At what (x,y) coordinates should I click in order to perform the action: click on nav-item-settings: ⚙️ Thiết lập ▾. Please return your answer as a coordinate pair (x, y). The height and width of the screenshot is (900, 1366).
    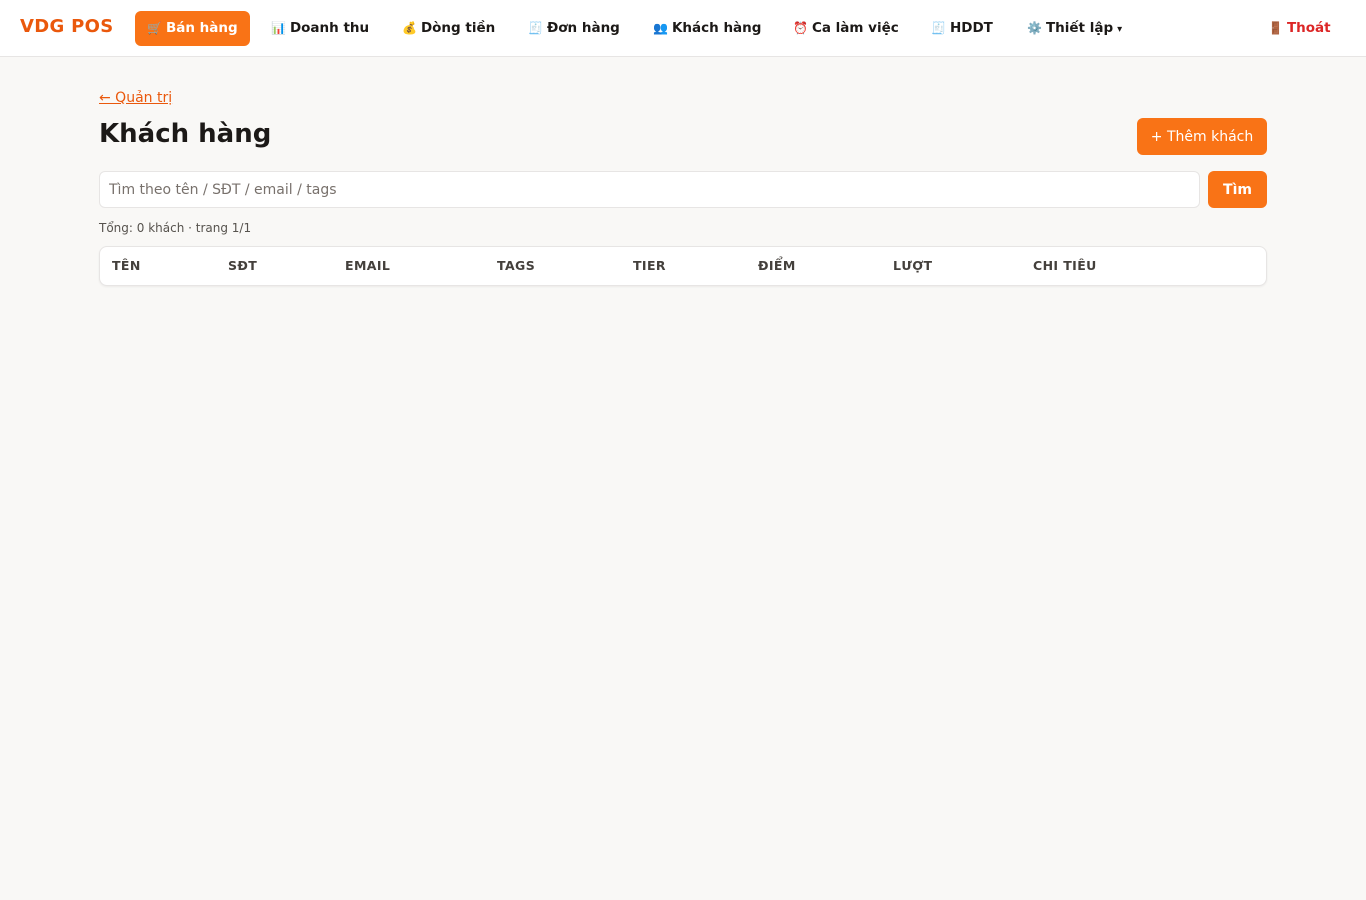
    Looking at the image, I should click on (1074, 28).